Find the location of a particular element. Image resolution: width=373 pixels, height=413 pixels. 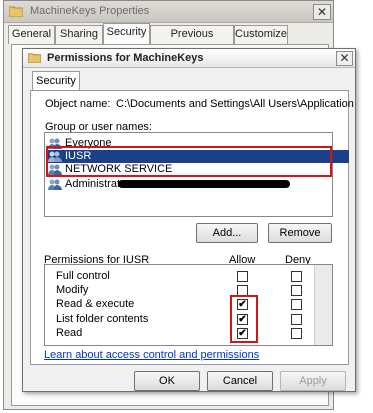

permission-list-folder-contents: List folder contents is located at coordinates (102, 319).